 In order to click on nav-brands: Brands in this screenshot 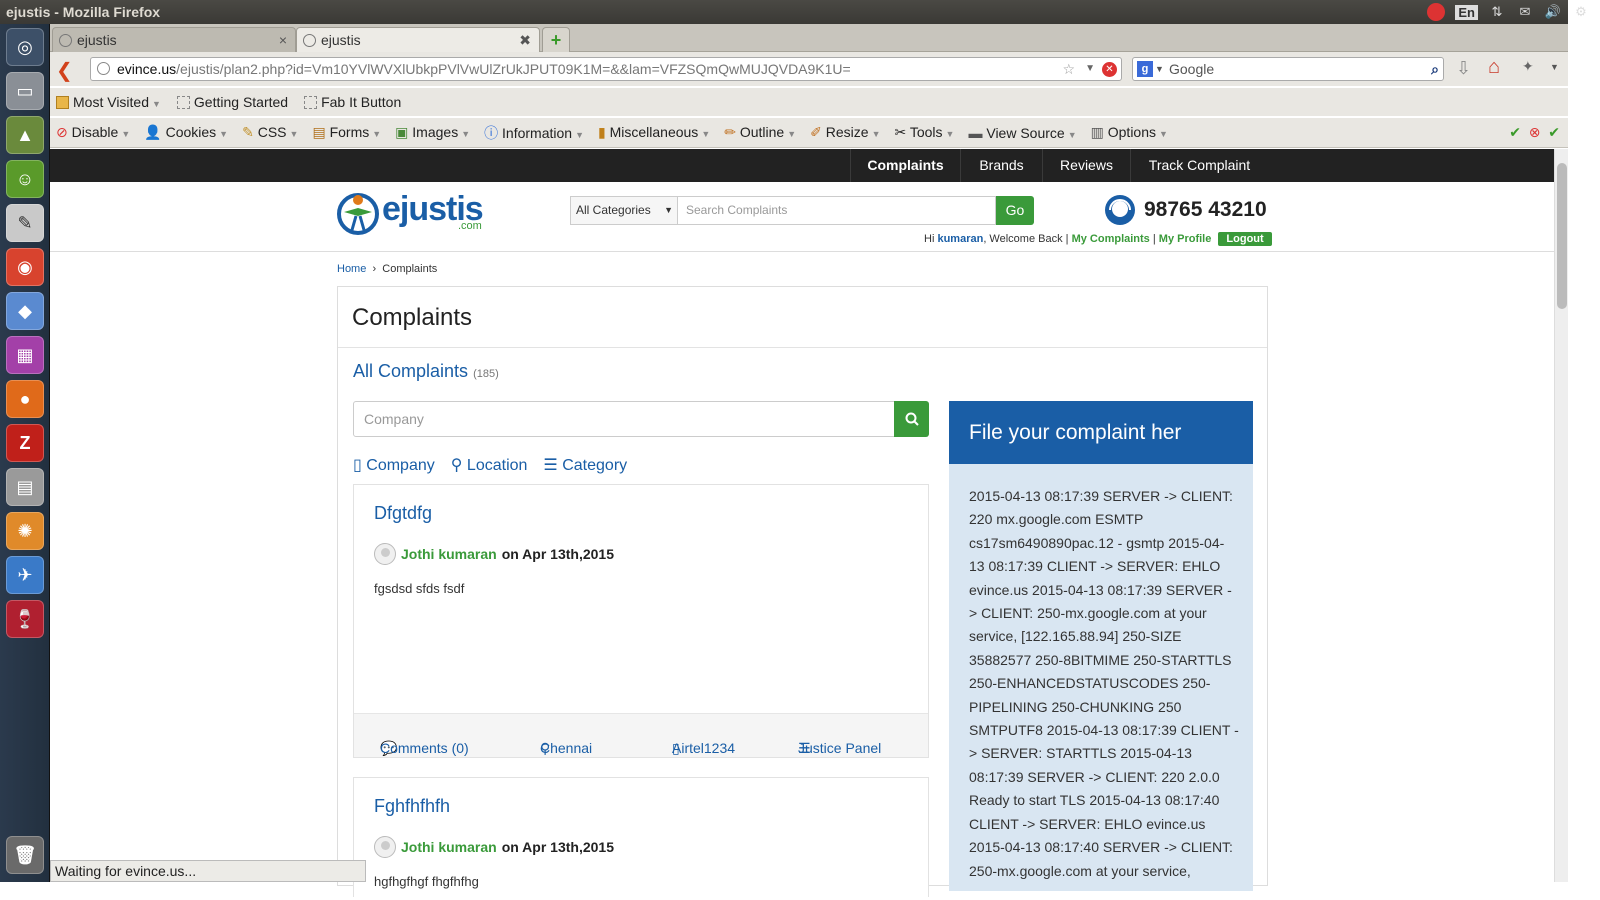, I will do `click(1001, 165)`.